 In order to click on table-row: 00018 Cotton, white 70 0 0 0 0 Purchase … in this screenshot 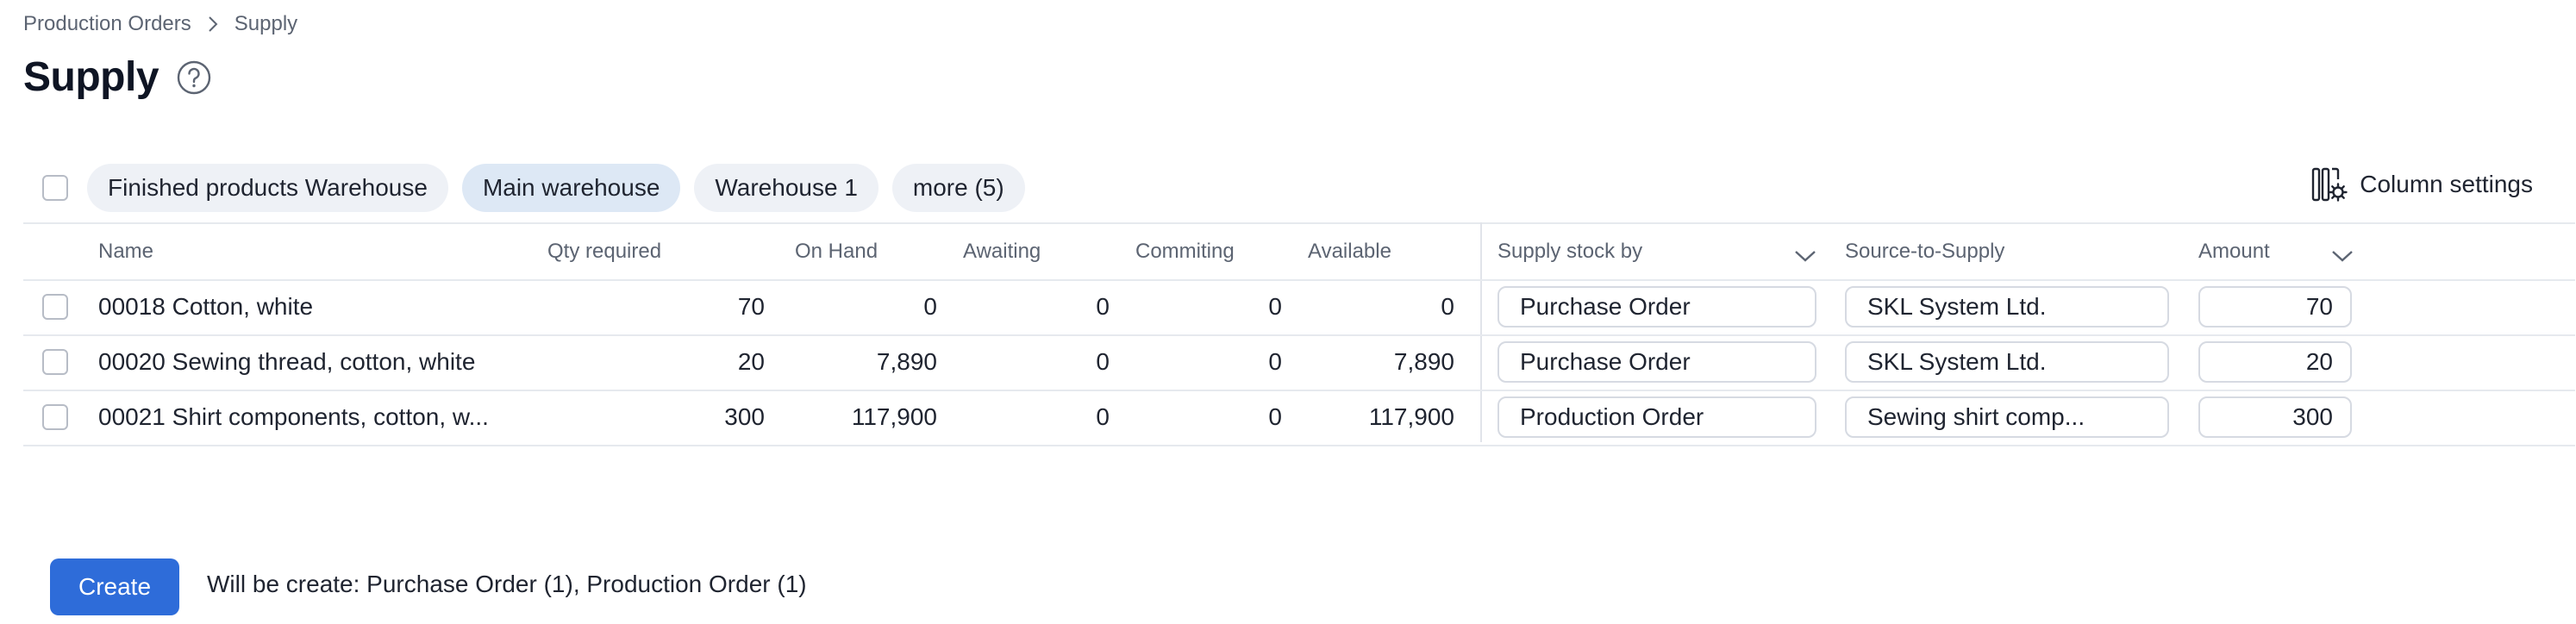, I will do `click(1299, 307)`.